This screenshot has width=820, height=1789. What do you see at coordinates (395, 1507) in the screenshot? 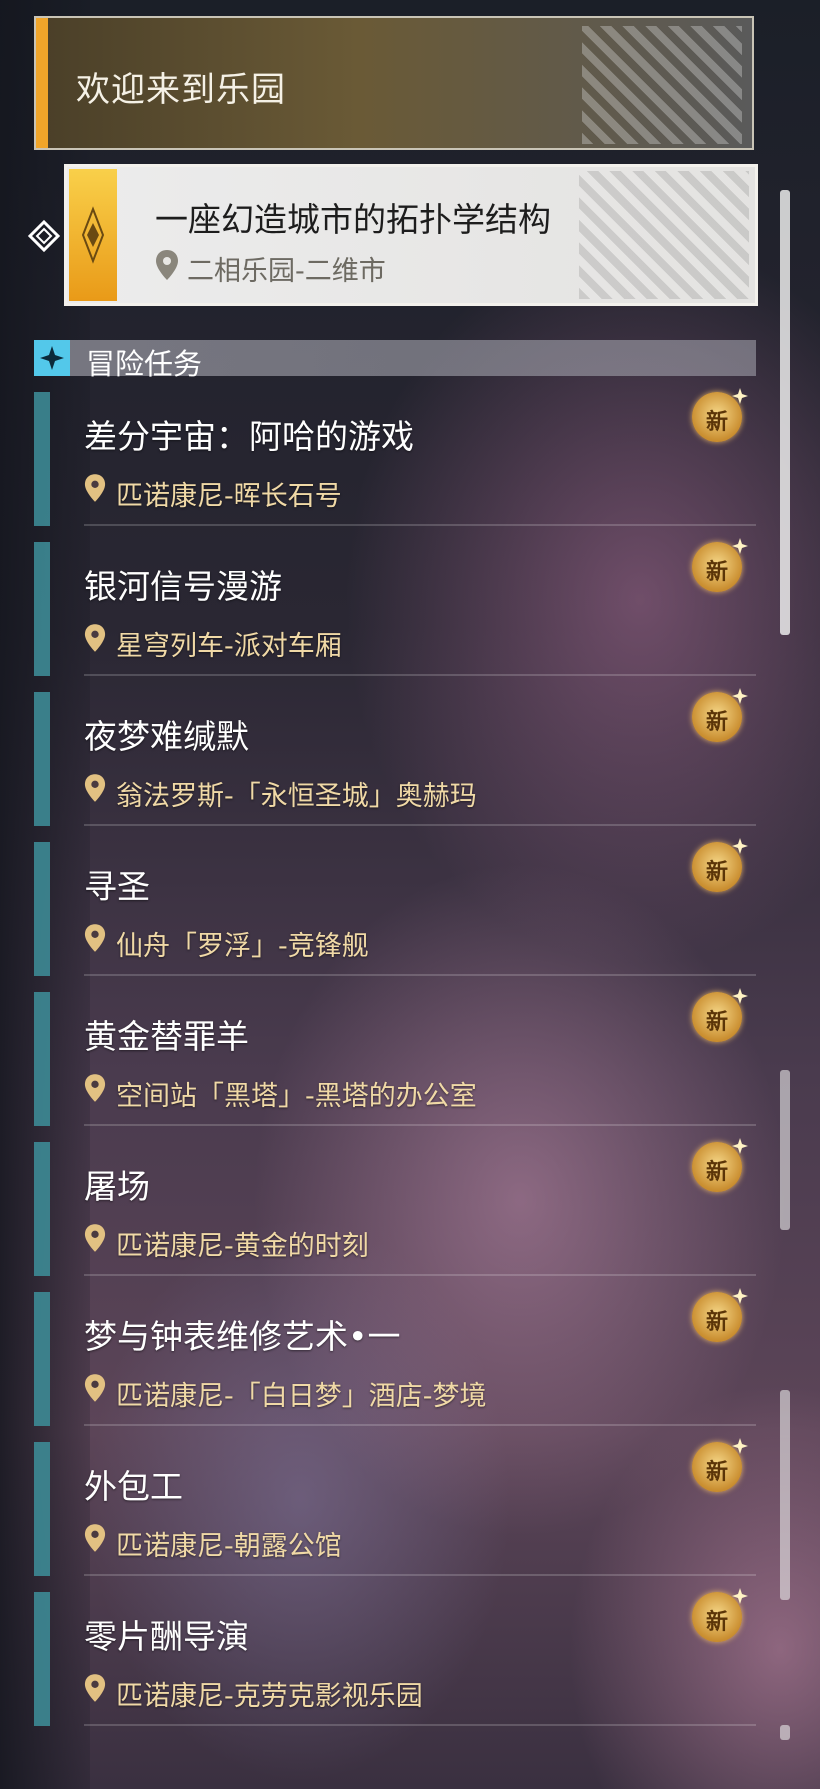
I see `mission-item: 外包工 匹诺康尼-朝露公馆 新` at bounding box center [395, 1507].